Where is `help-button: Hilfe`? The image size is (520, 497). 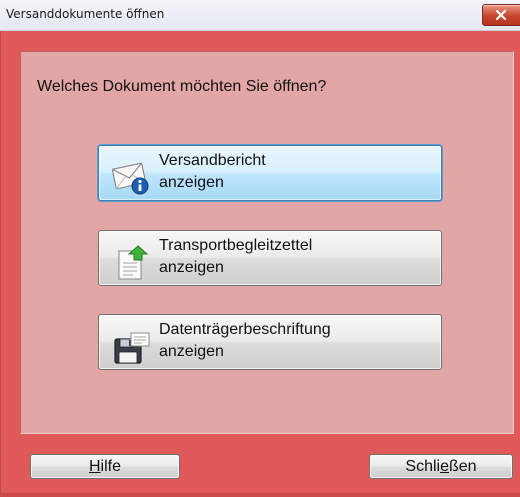
help-button: Hilfe is located at coordinates (105, 466).